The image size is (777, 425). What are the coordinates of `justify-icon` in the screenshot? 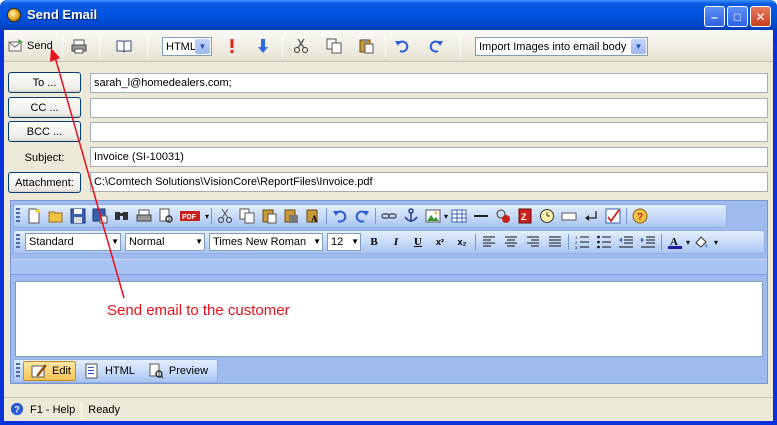 It's located at (555, 242).